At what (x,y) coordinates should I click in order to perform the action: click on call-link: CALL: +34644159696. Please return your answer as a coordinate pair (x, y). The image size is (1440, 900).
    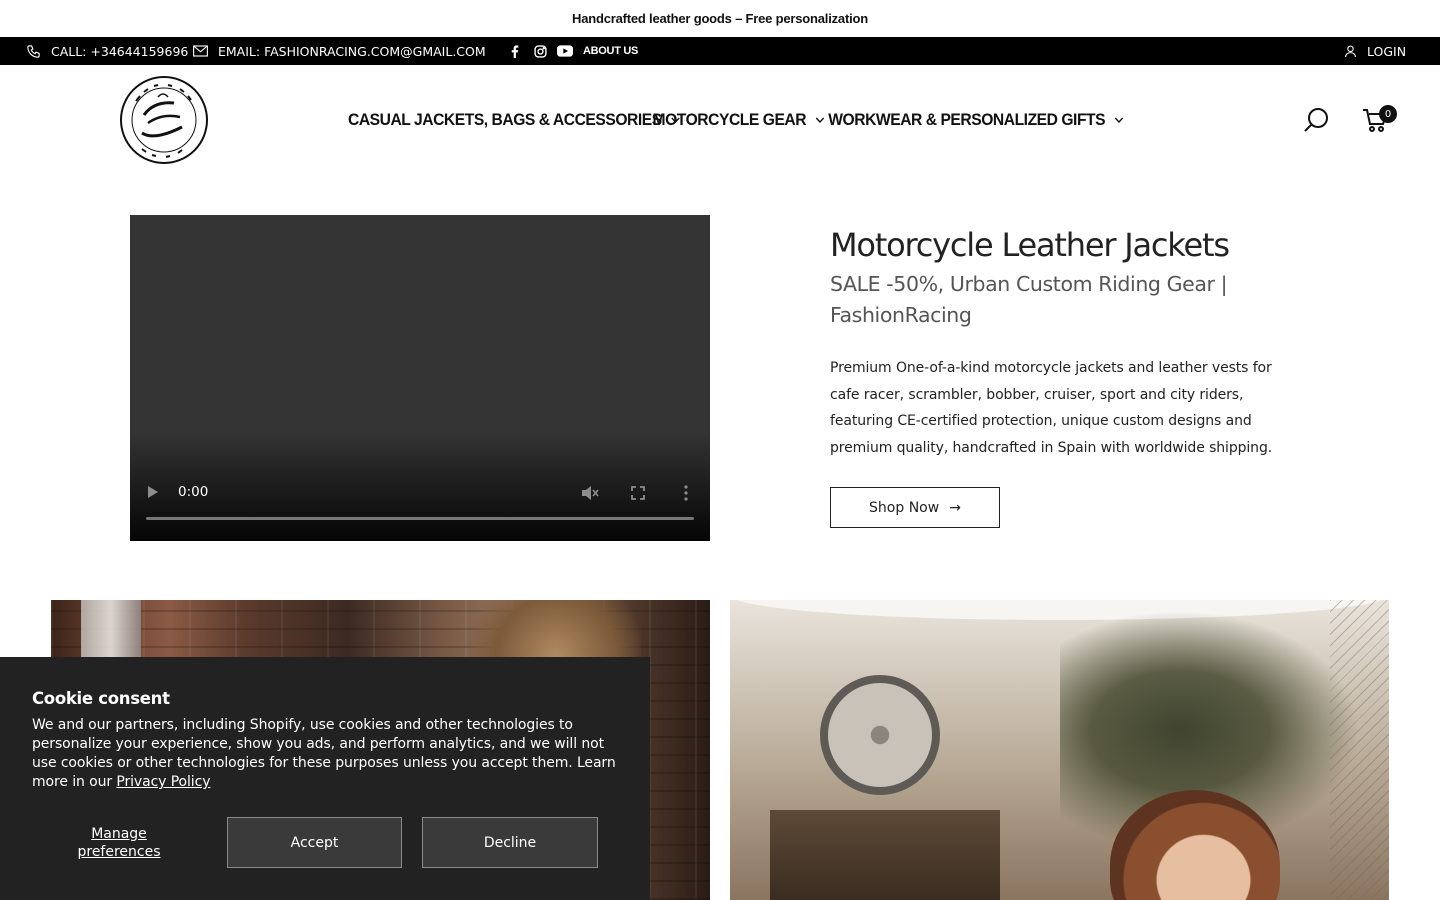
    Looking at the image, I should click on (107, 51).